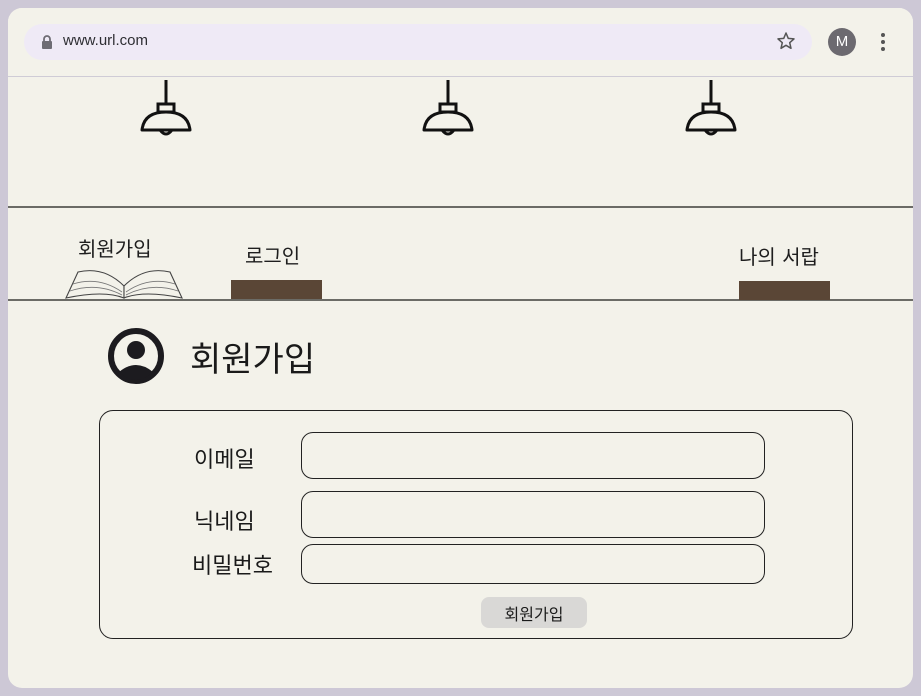  Describe the element at coordinates (105, 40) in the screenshot. I see `url-text: www.url.com` at that location.